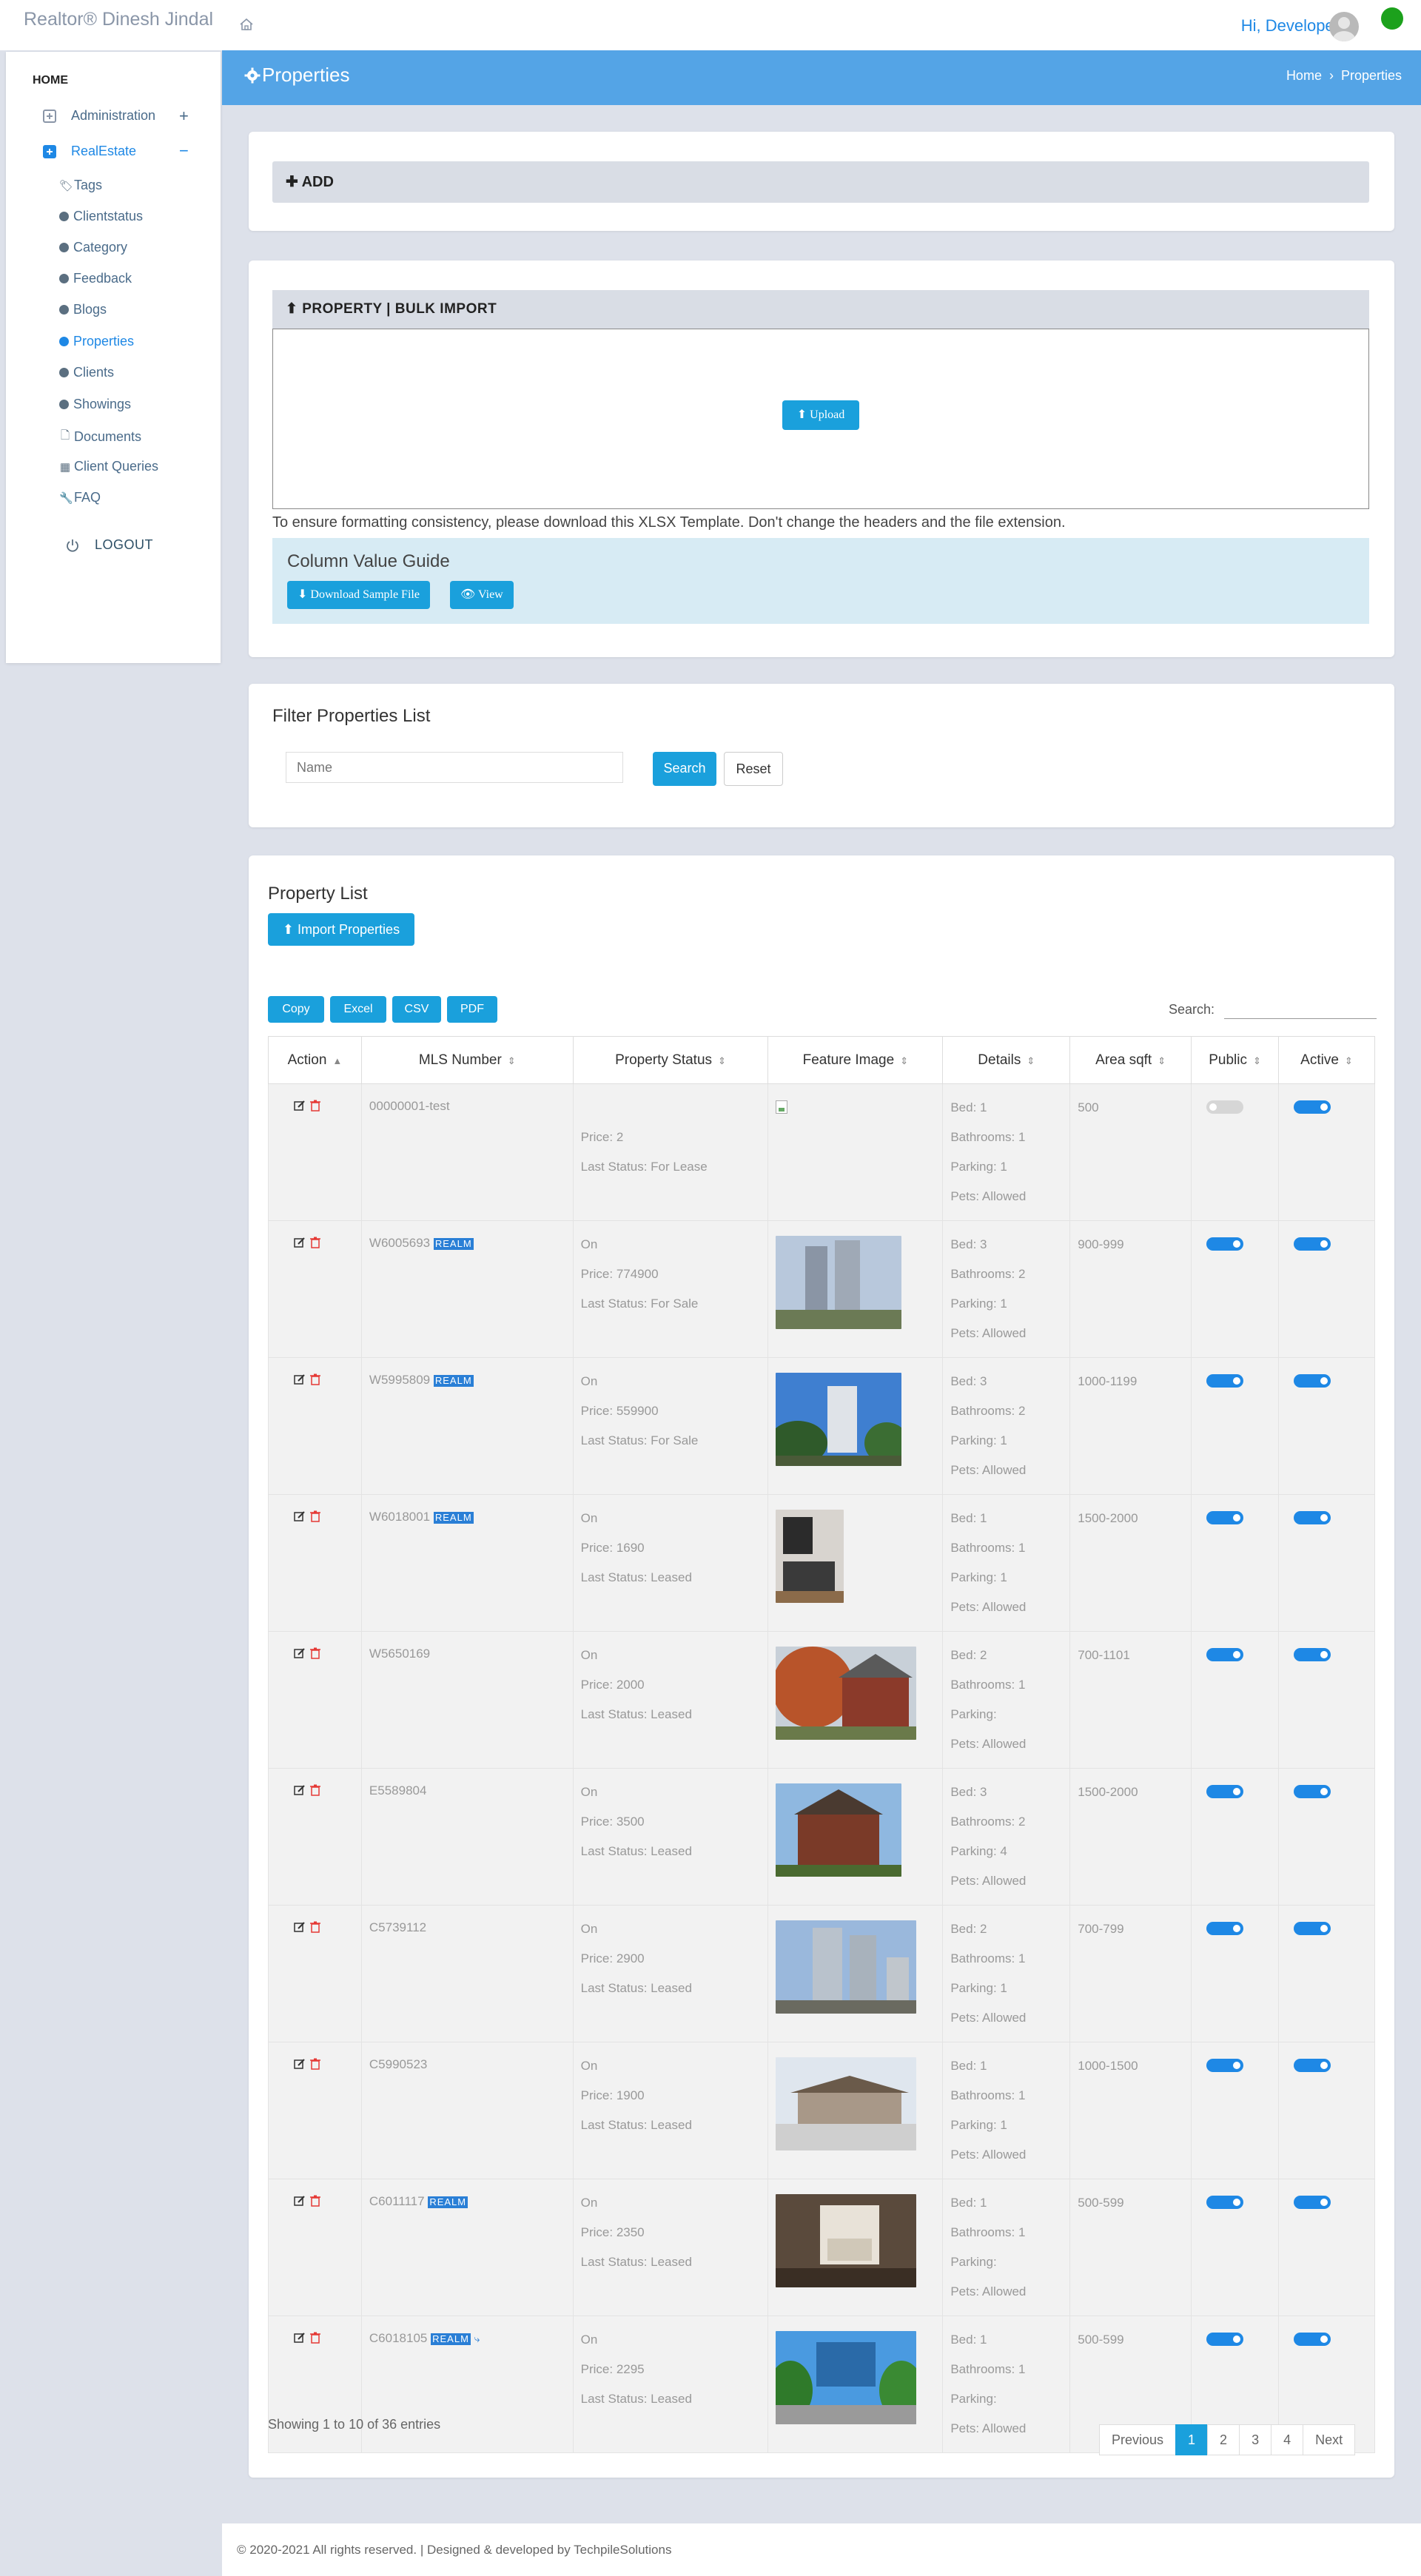 This screenshot has width=1421, height=2576. I want to click on home-icon, so click(246, 24).